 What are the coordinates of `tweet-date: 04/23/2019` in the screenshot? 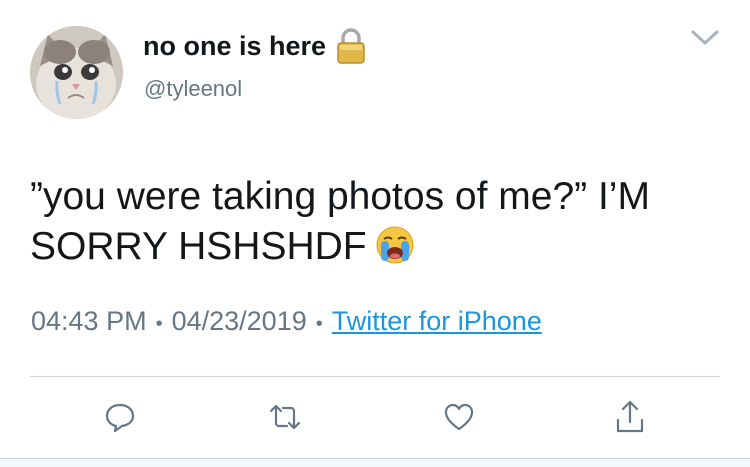 It's located at (239, 321).